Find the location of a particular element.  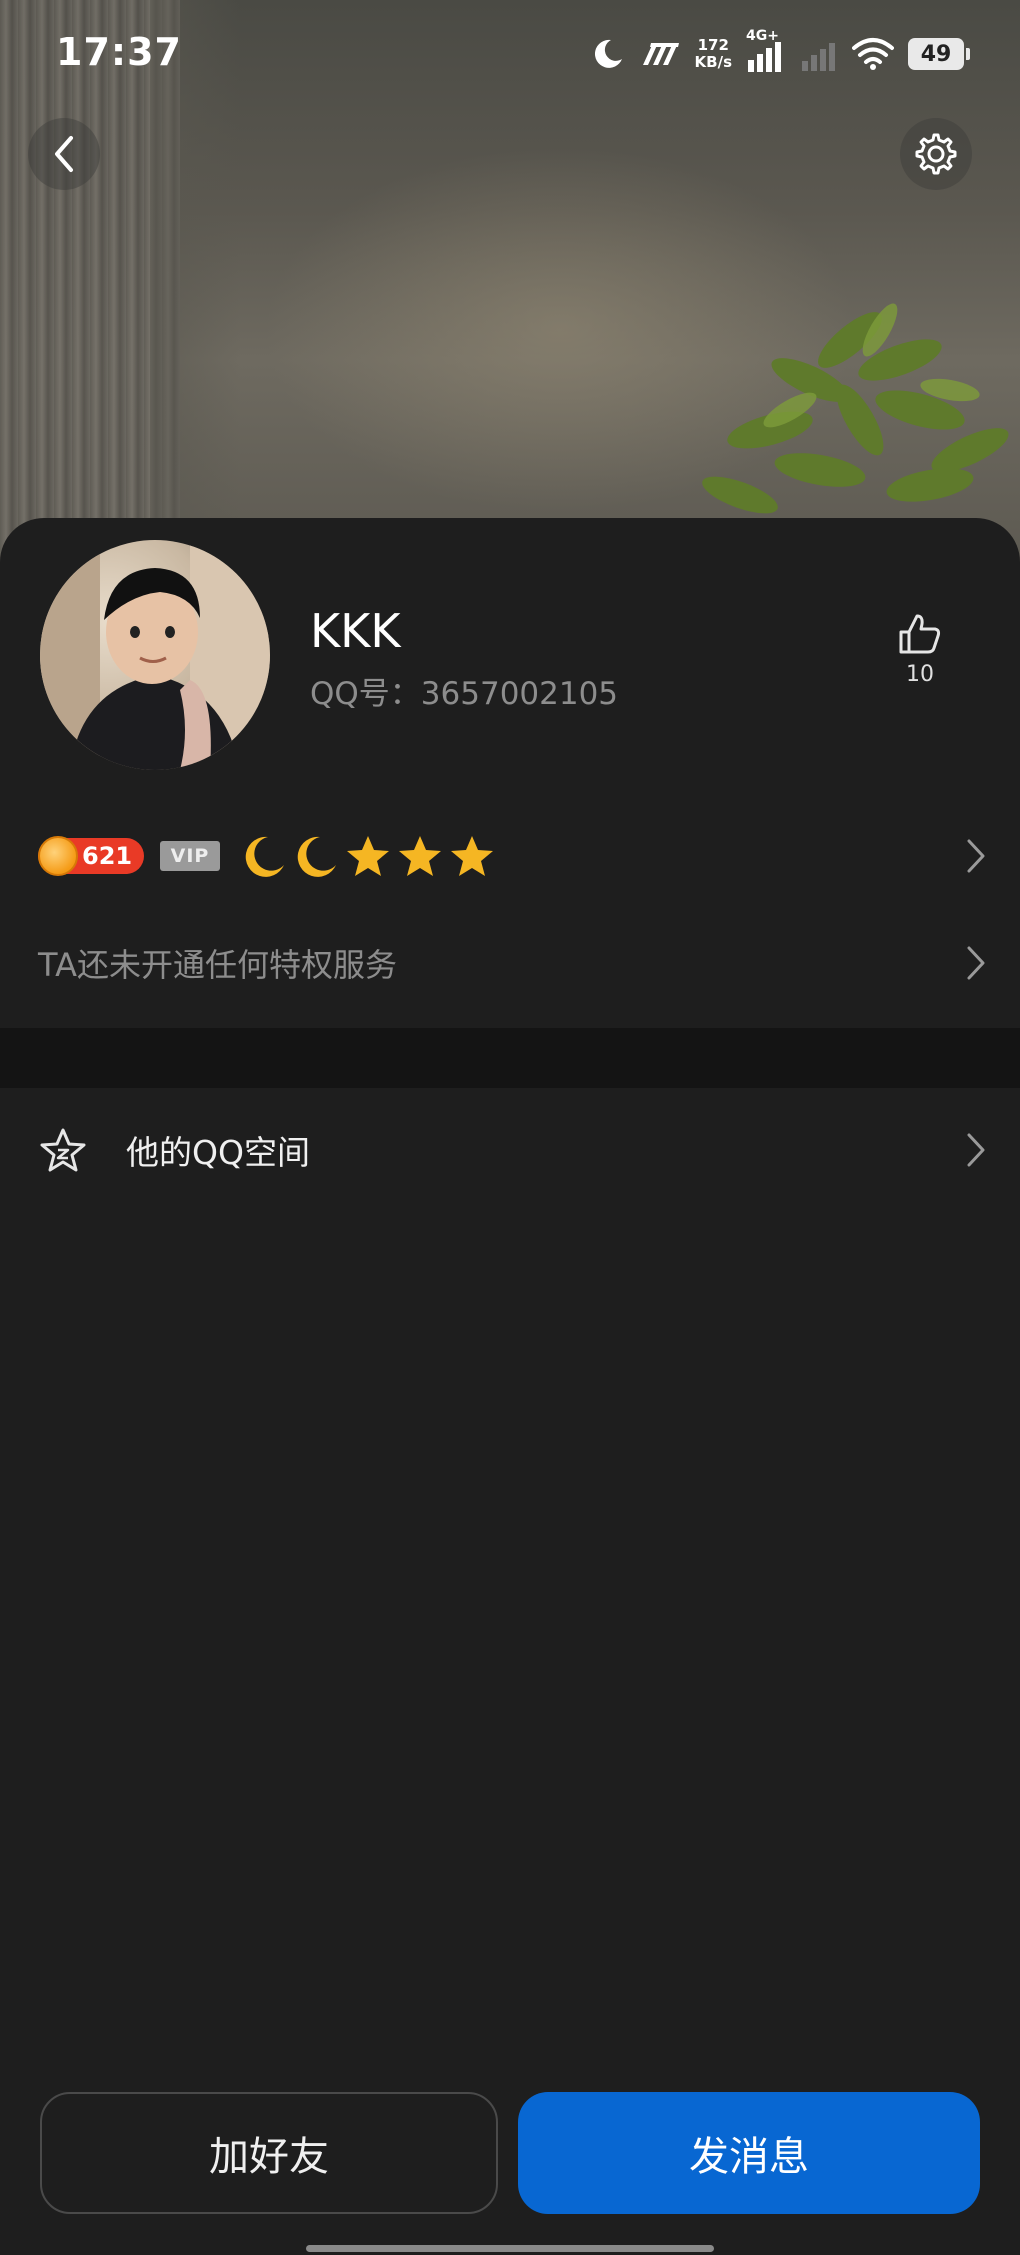

coin-icon is located at coordinates (58, 856).